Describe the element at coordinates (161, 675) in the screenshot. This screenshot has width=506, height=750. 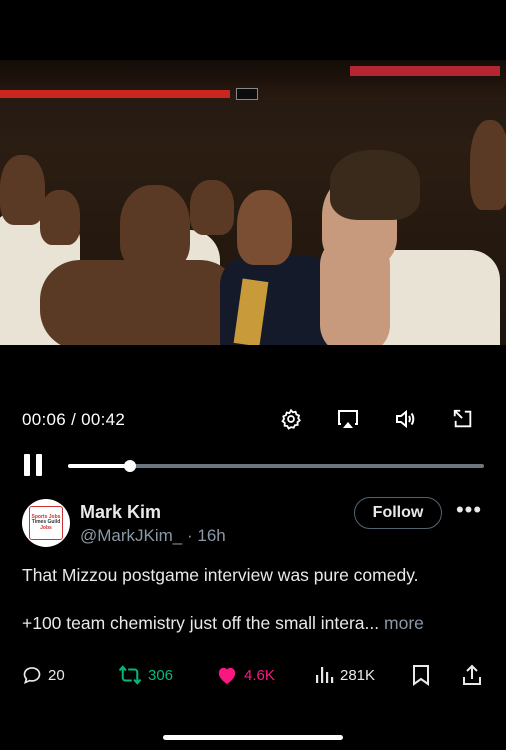
I see `repost-count: 306` at that location.